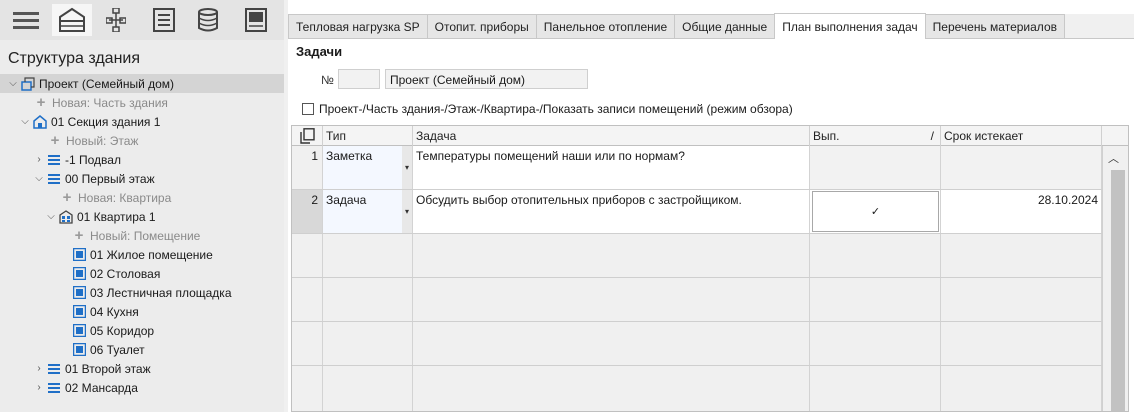 This screenshot has height=412, width=1134. What do you see at coordinates (875, 136) in the screenshot?
I see `header-done: Вып. /` at bounding box center [875, 136].